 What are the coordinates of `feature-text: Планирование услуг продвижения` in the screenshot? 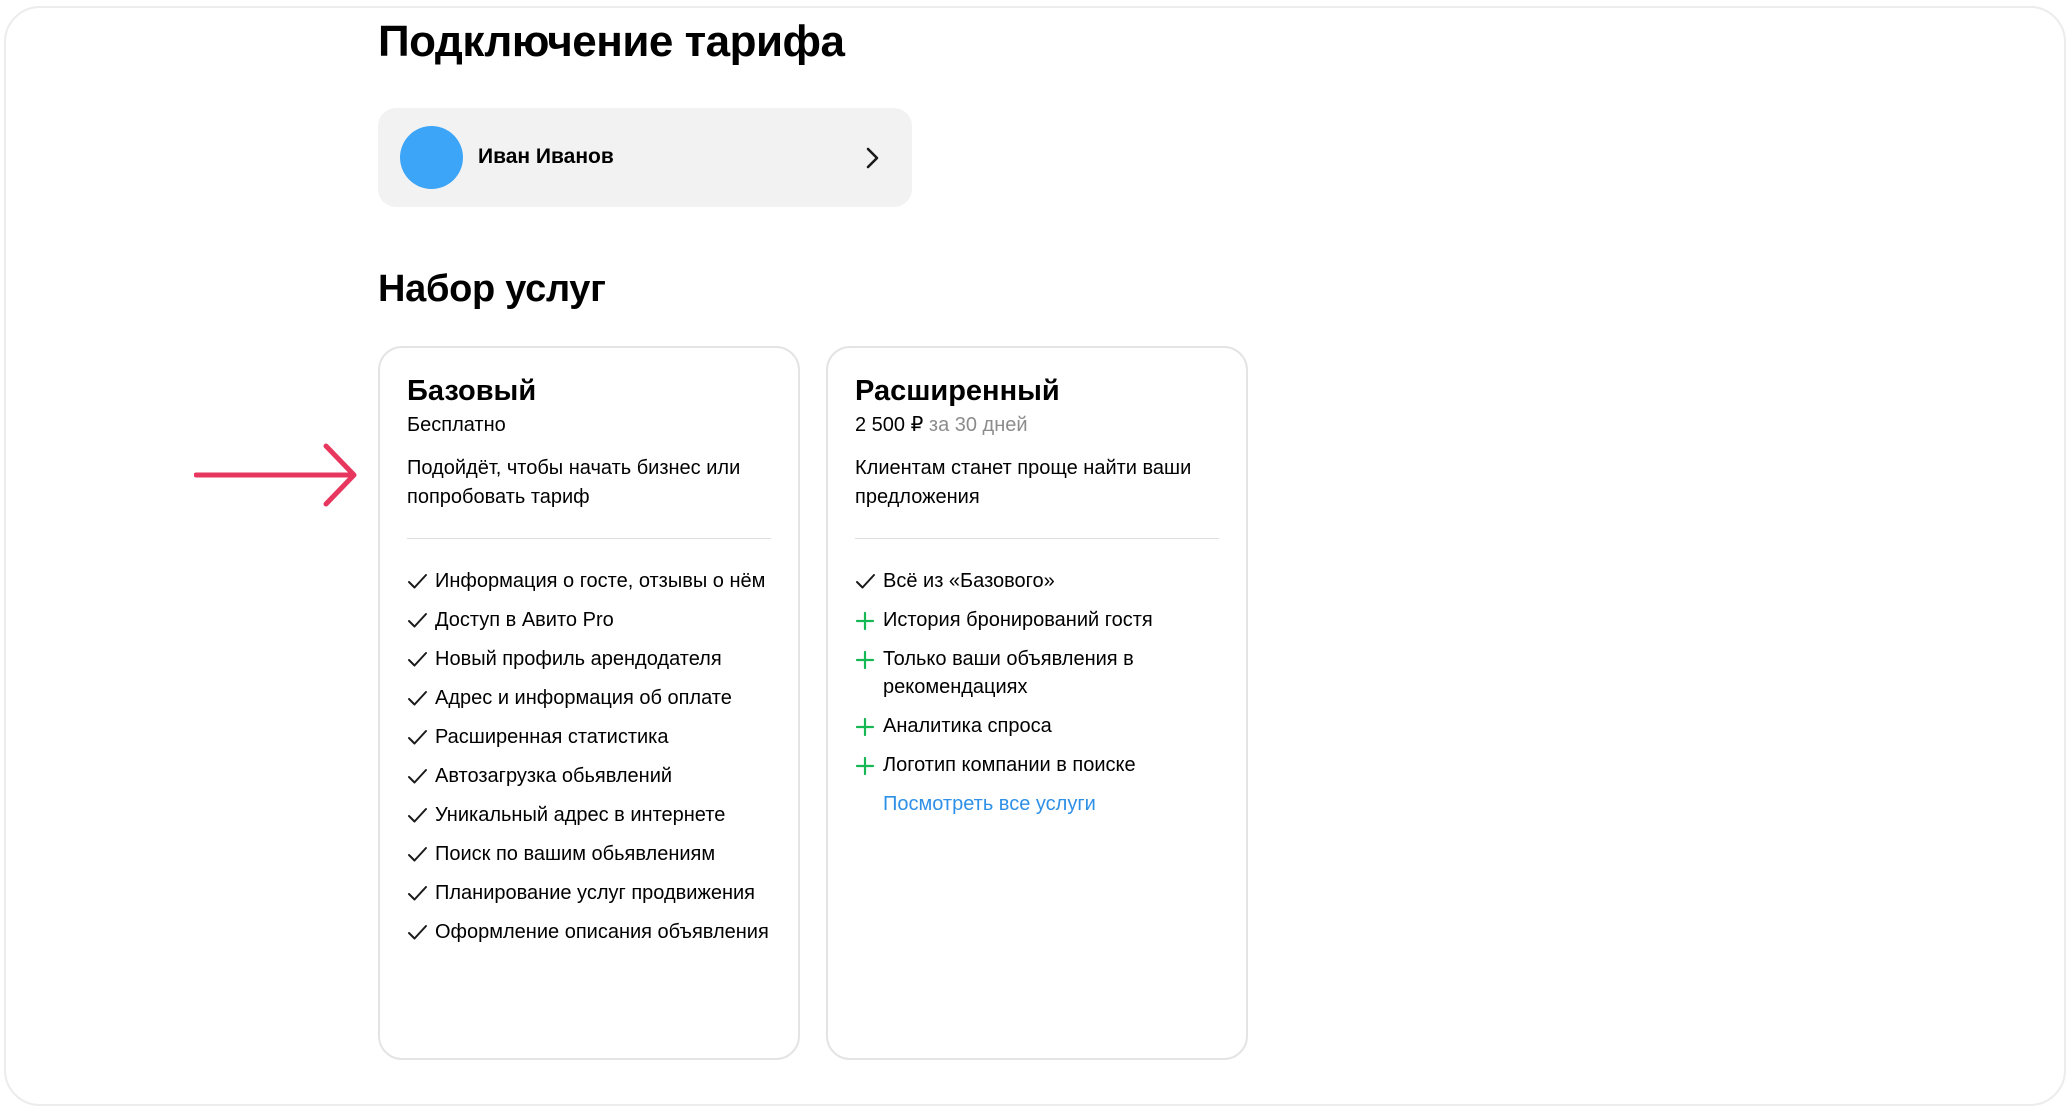 It's located at (595, 893).